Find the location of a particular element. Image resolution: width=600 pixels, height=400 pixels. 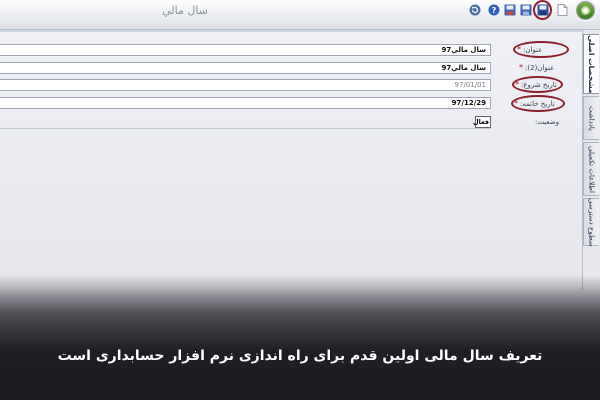

status-row: فعال is located at coordinates (245, 122).